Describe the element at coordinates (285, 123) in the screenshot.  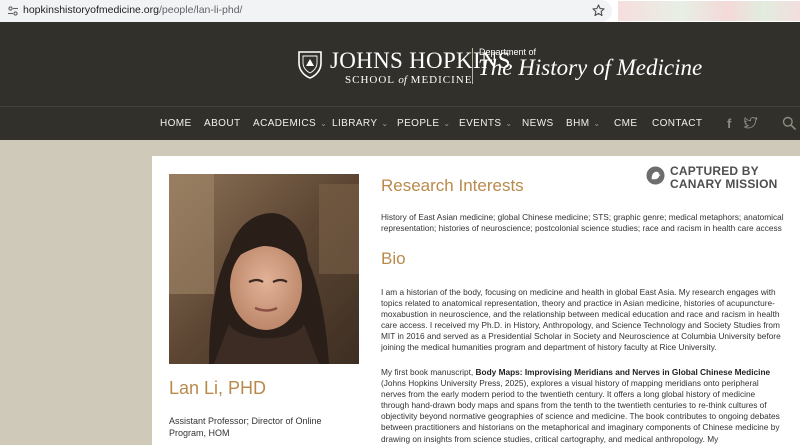
I see `nav-academics-label: ACADEMICS` at that location.